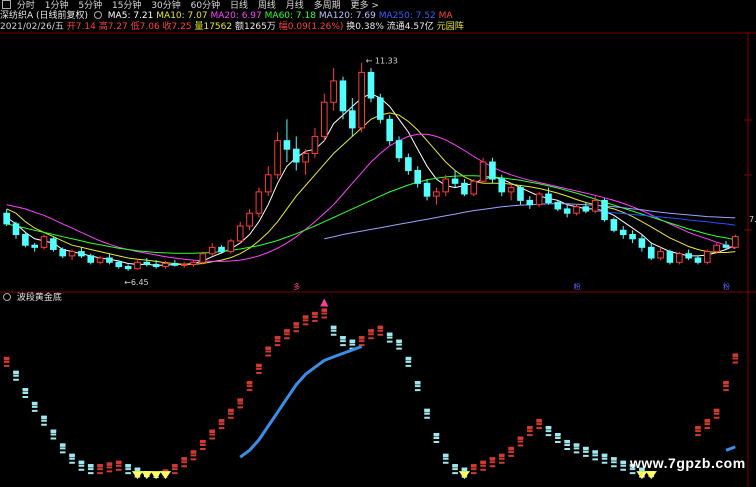  What do you see at coordinates (382, 61) in the screenshot?
I see `high-price-label: ← 11.33` at bounding box center [382, 61].